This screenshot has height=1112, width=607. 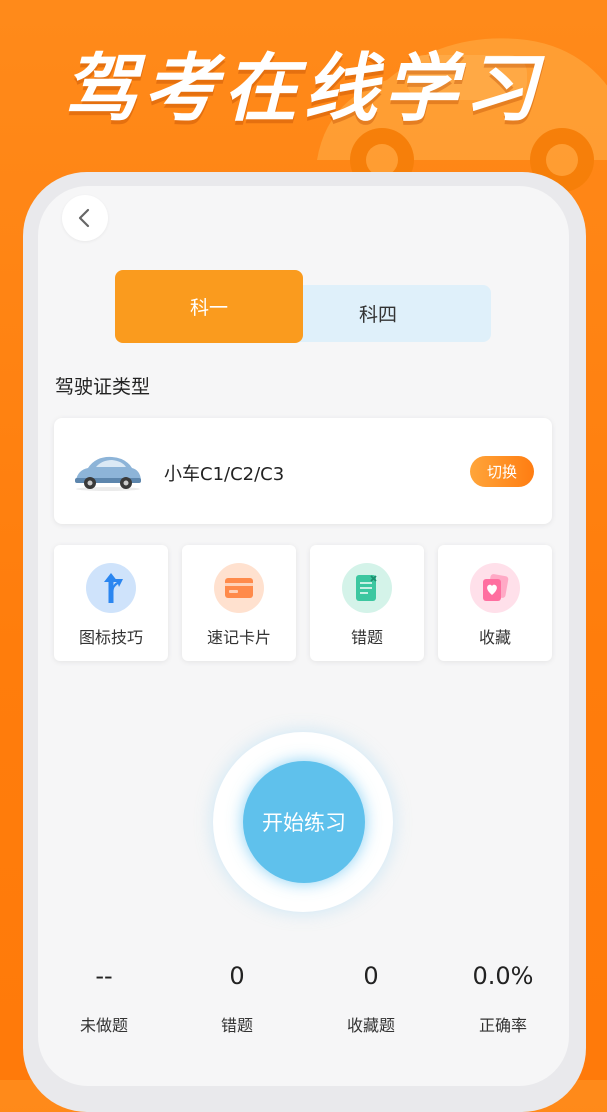 What do you see at coordinates (239, 588) in the screenshot?
I see `card-icon` at bounding box center [239, 588].